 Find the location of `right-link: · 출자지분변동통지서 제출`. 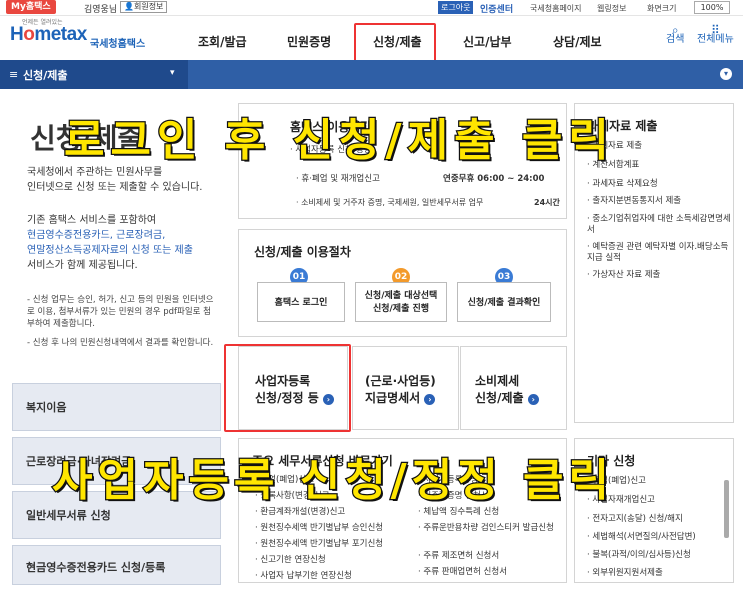

right-link: · 출자지분변동통지서 제출 is located at coordinates (657, 201).